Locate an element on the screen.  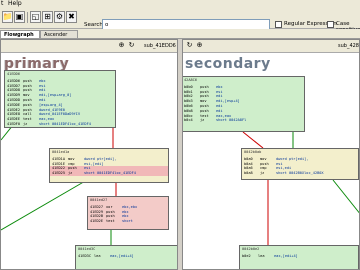
code-block: 0042b0e2 b0e2 lea eax,[edi+4] is located at coordinates (299, 257).